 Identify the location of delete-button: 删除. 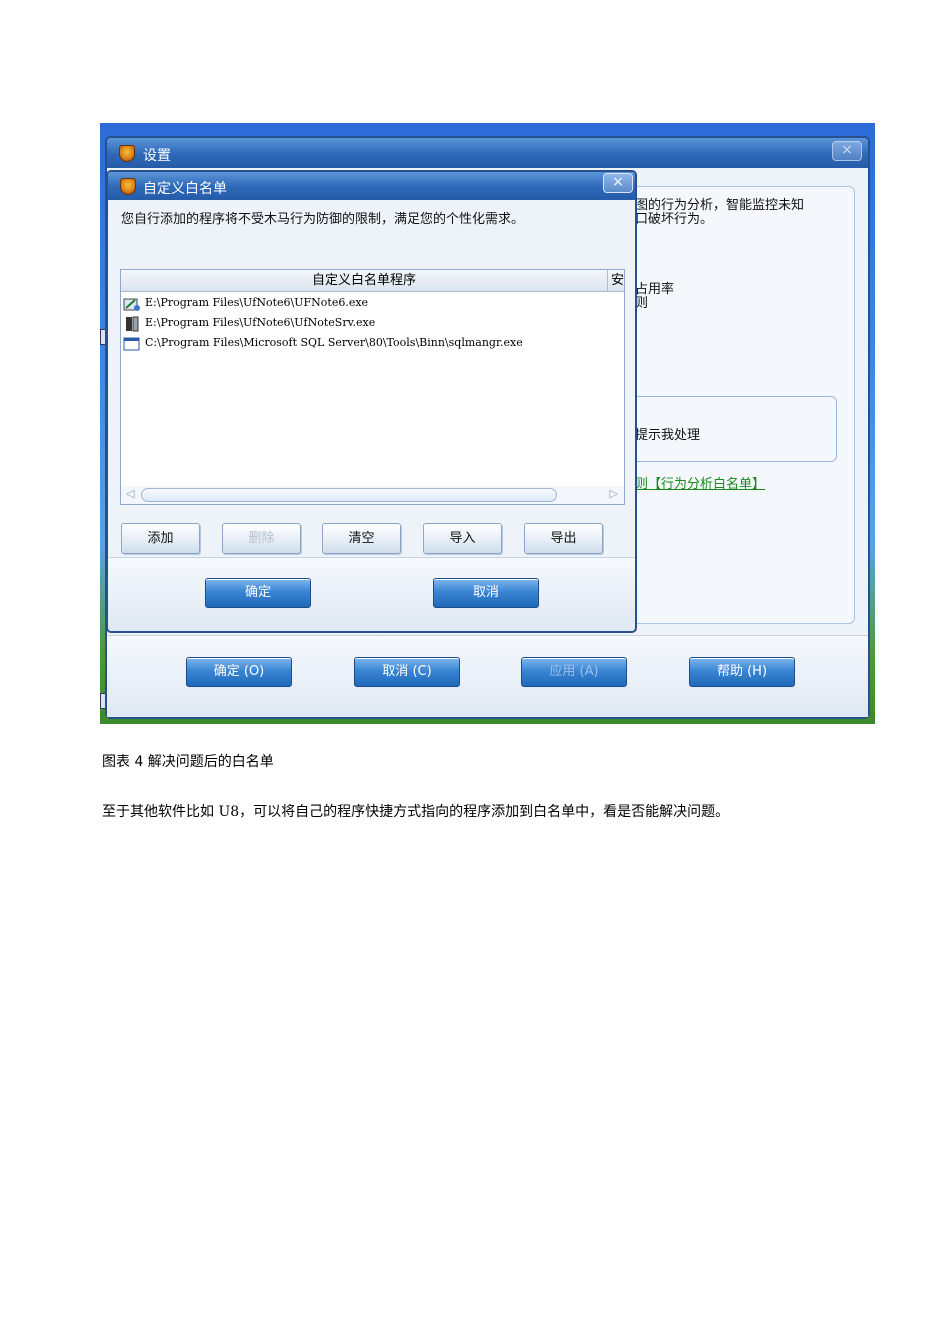
(261, 538).